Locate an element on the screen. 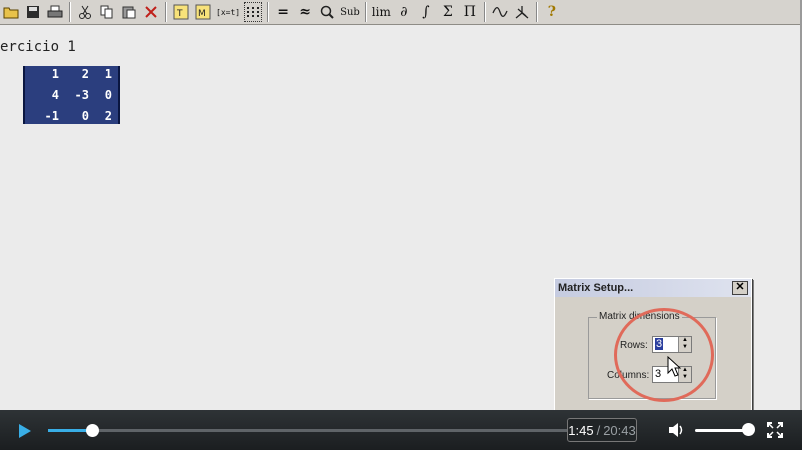 The height and width of the screenshot is (450, 802). time-display: 1:45 / 20:43 is located at coordinates (602, 430).